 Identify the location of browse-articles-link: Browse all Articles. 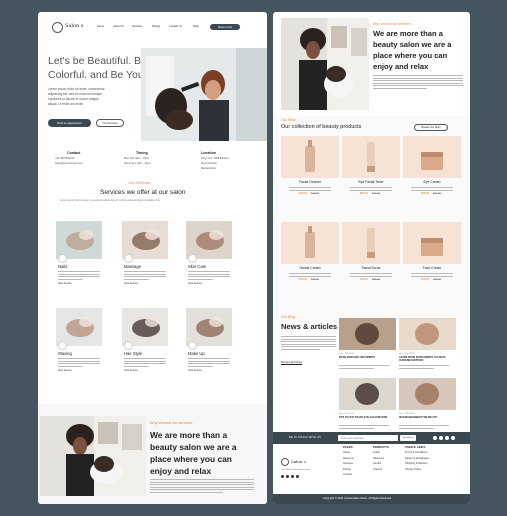
(291, 363).